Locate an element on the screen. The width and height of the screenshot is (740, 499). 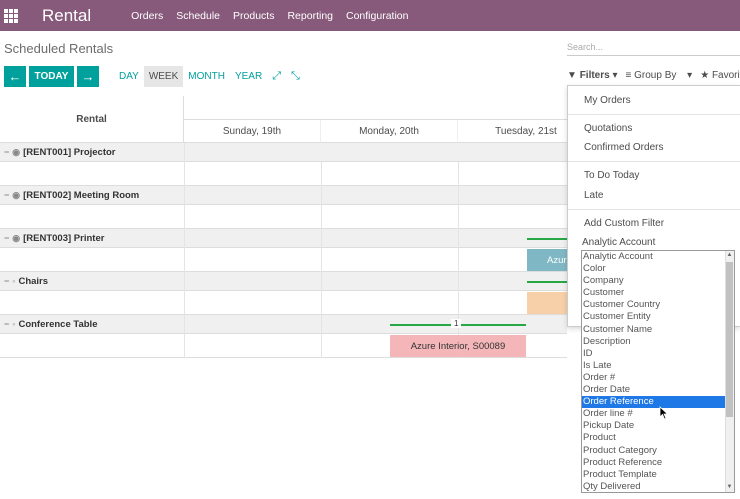
apps-menu-icon is located at coordinates (11, 15).